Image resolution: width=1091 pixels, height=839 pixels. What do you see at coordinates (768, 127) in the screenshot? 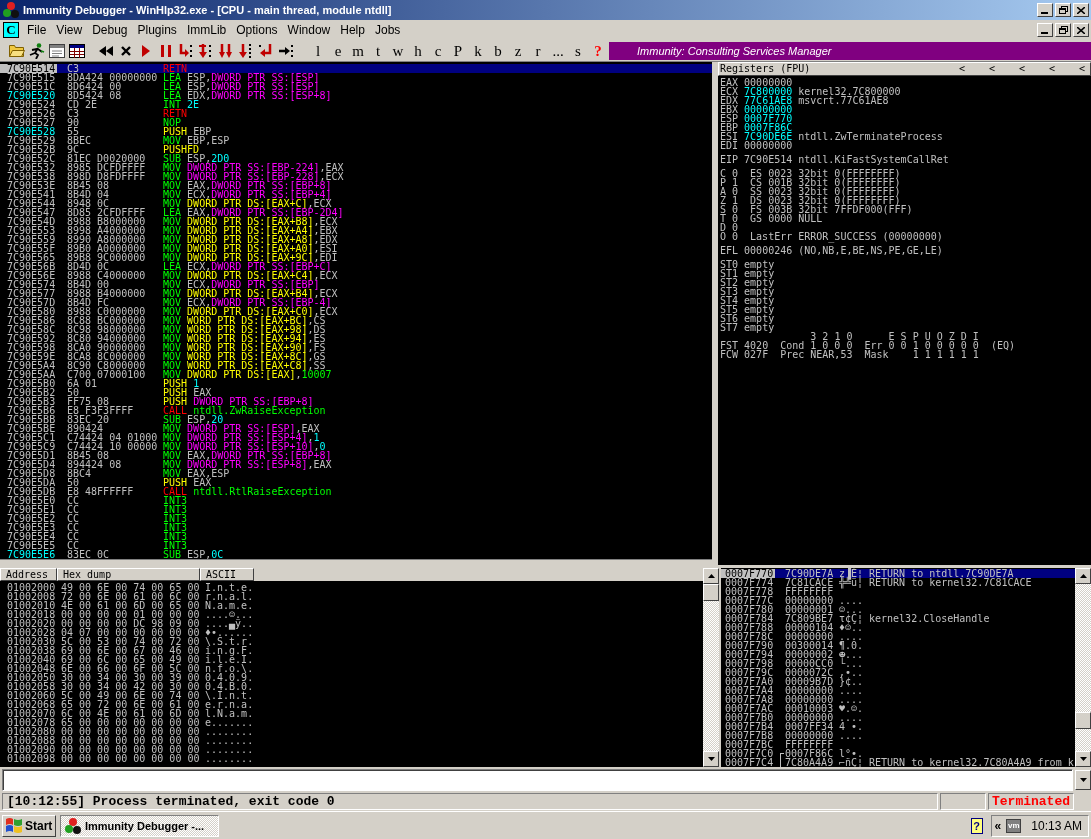
I see `register-value: 0007F86C` at bounding box center [768, 127].